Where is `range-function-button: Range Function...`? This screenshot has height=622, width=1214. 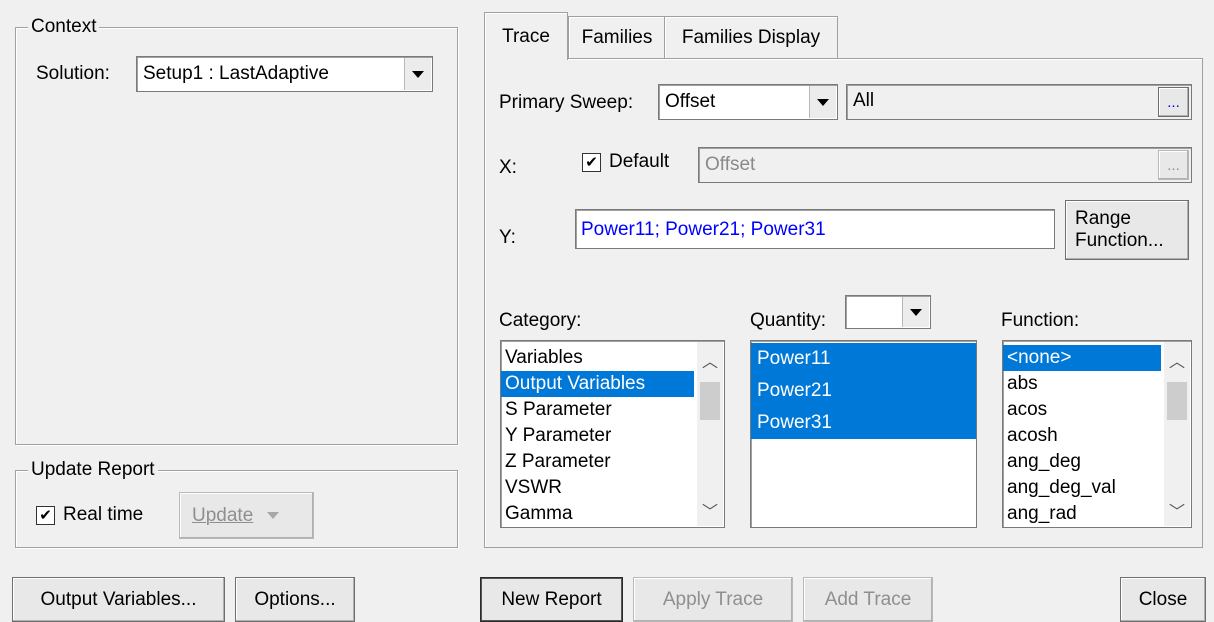 range-function-button: Range Function... is located at coordinates (1127, 230).